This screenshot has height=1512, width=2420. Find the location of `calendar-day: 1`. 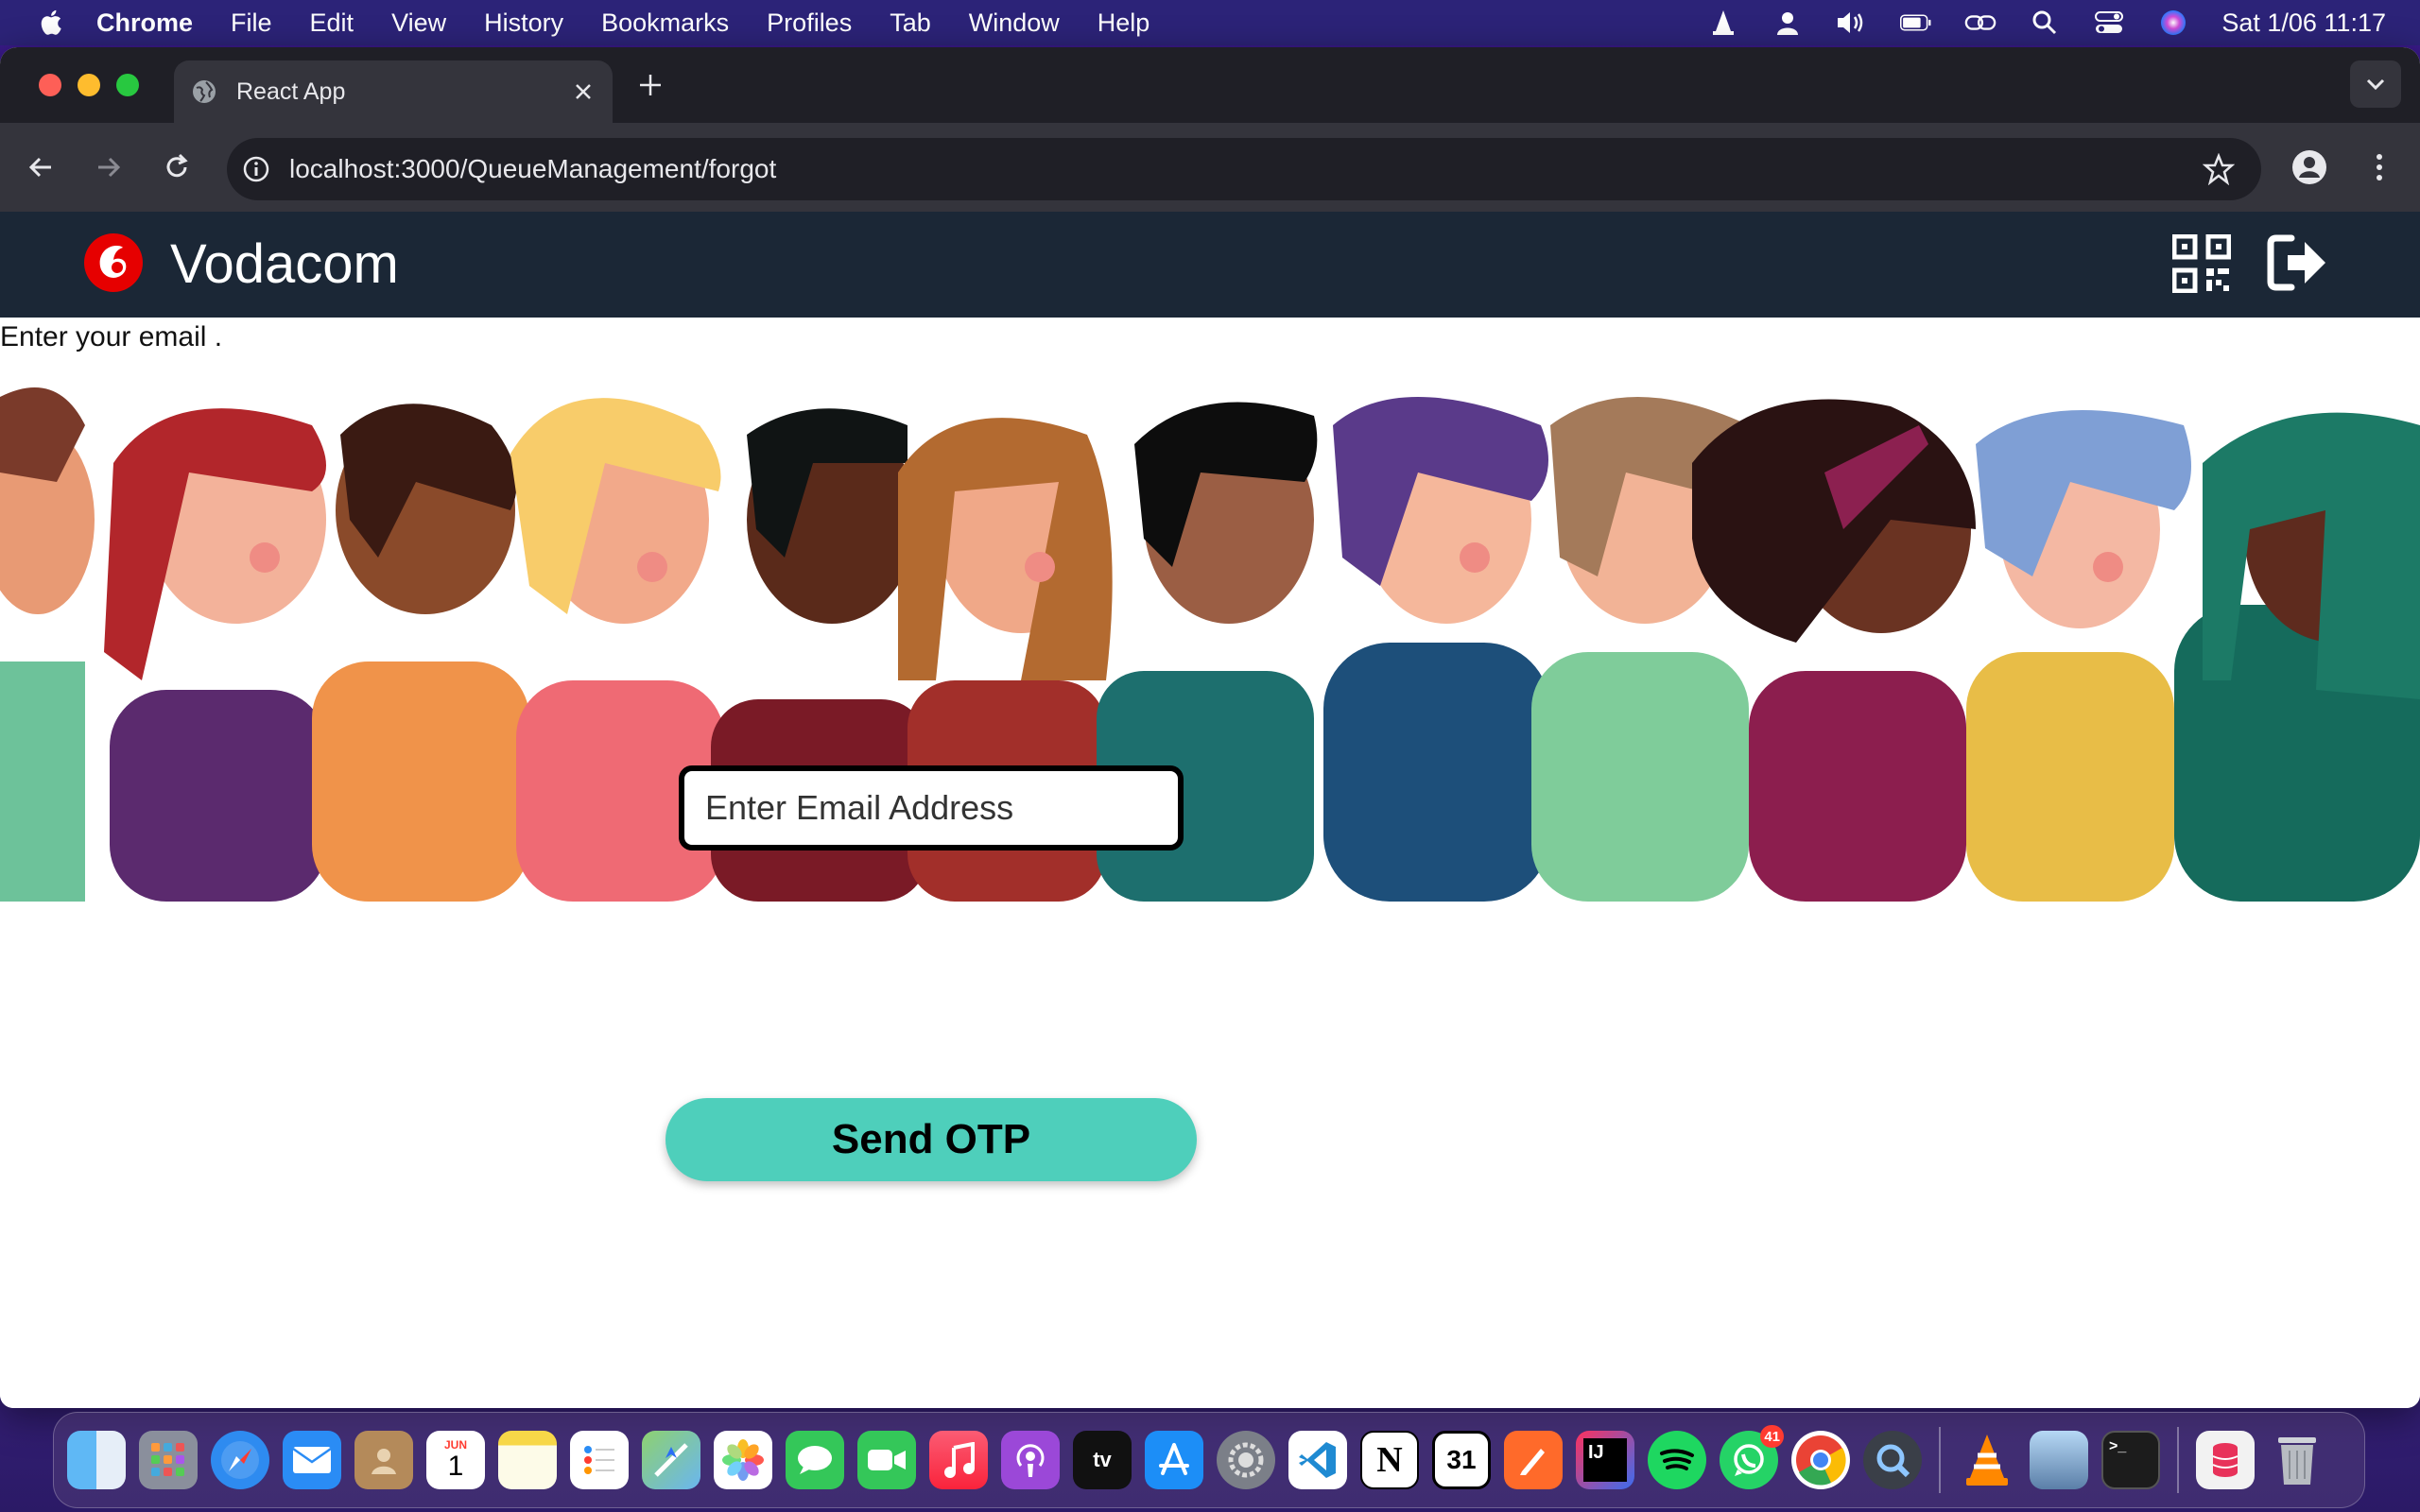

calendar-day: 1 is located at coordinates (455, 1466).